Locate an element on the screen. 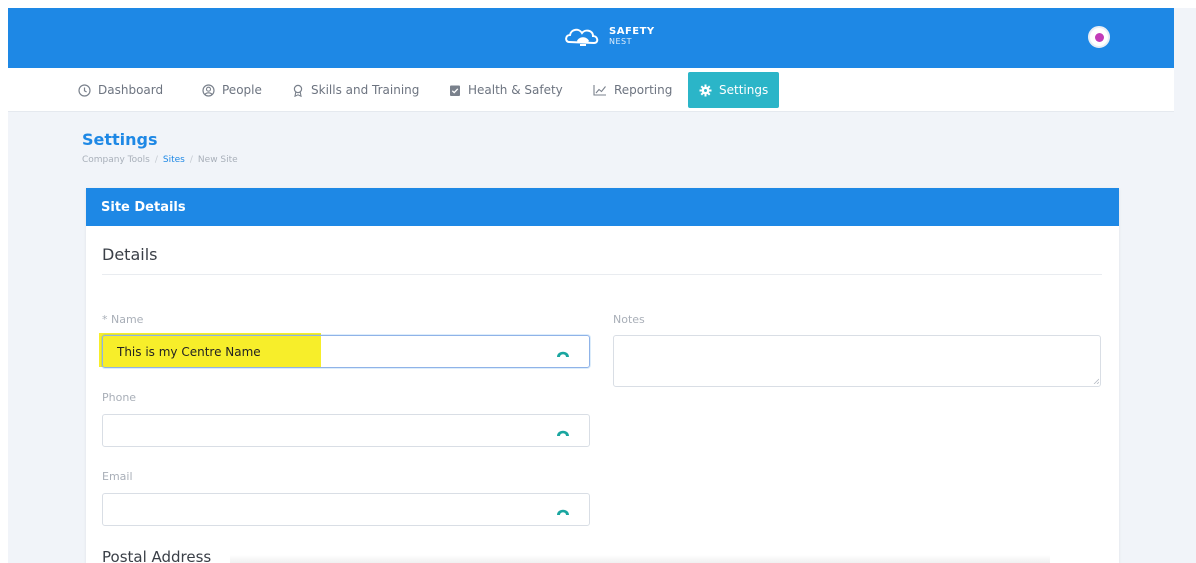 Image resolution: width=1196 pixels, height=563 pixels. safety-nest-logo: SAFETY NEST is located at coordinates (609, 37).